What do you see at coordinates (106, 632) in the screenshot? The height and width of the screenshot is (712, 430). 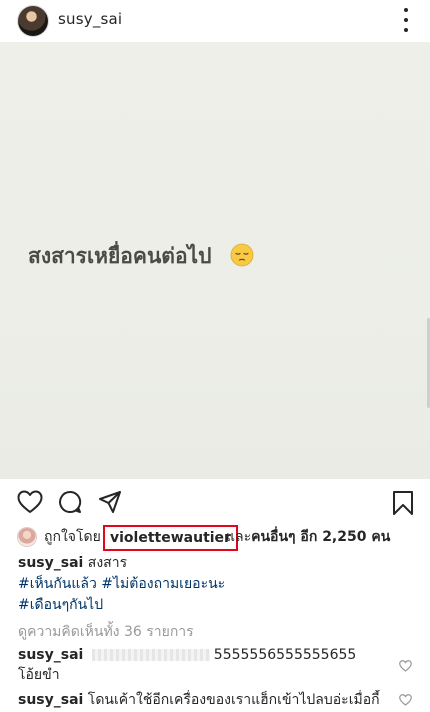 I see `view-all-comments-link: ดูความคิดเห็นทั้ง 36 รายการ` at bounding box center [106, 632].